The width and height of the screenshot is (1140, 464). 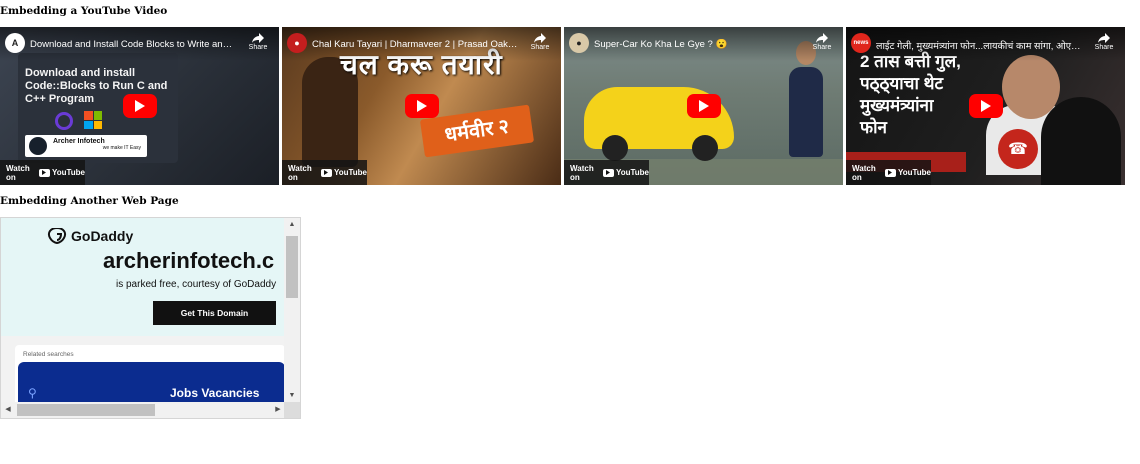 I want to click on codeblocks-icon, so click(x=64, y=121).